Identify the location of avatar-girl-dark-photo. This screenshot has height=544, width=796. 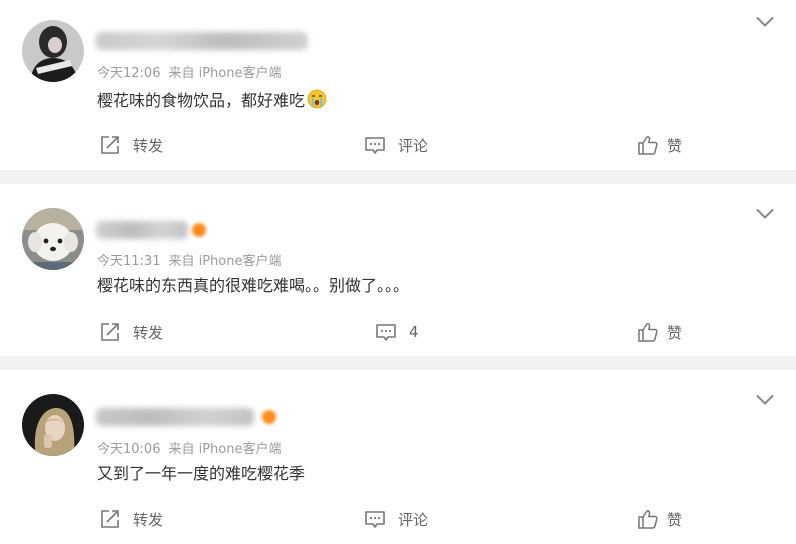
(53, 51).